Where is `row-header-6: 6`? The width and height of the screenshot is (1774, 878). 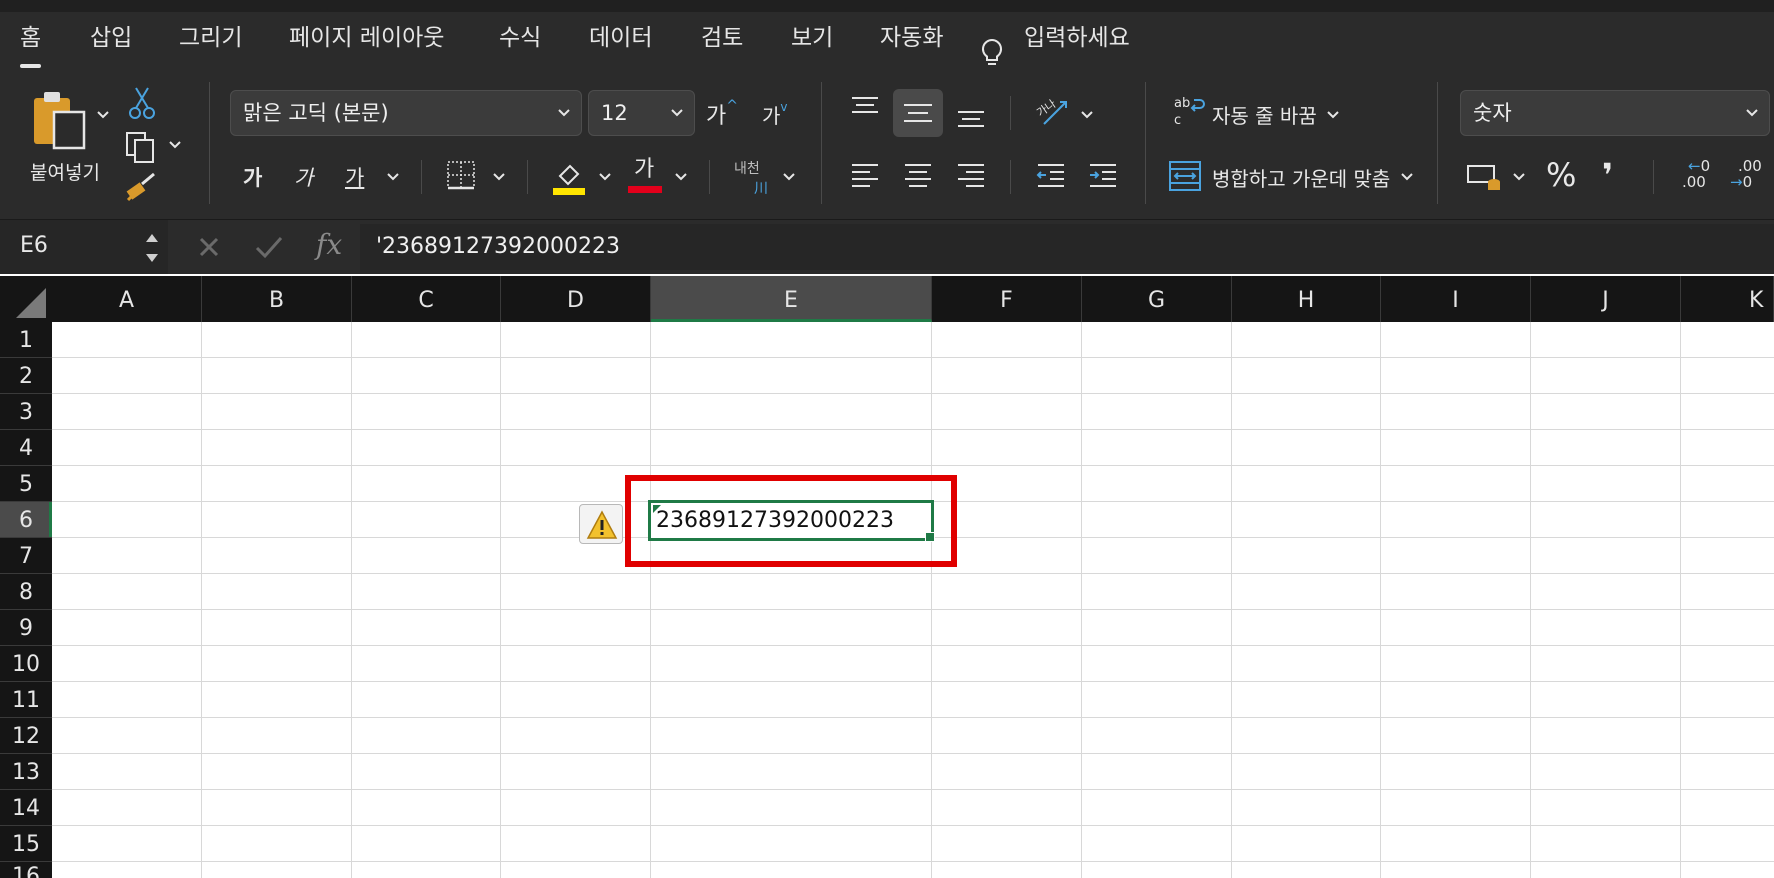
row-header-6: 6 is located at coordinates (26, 520).